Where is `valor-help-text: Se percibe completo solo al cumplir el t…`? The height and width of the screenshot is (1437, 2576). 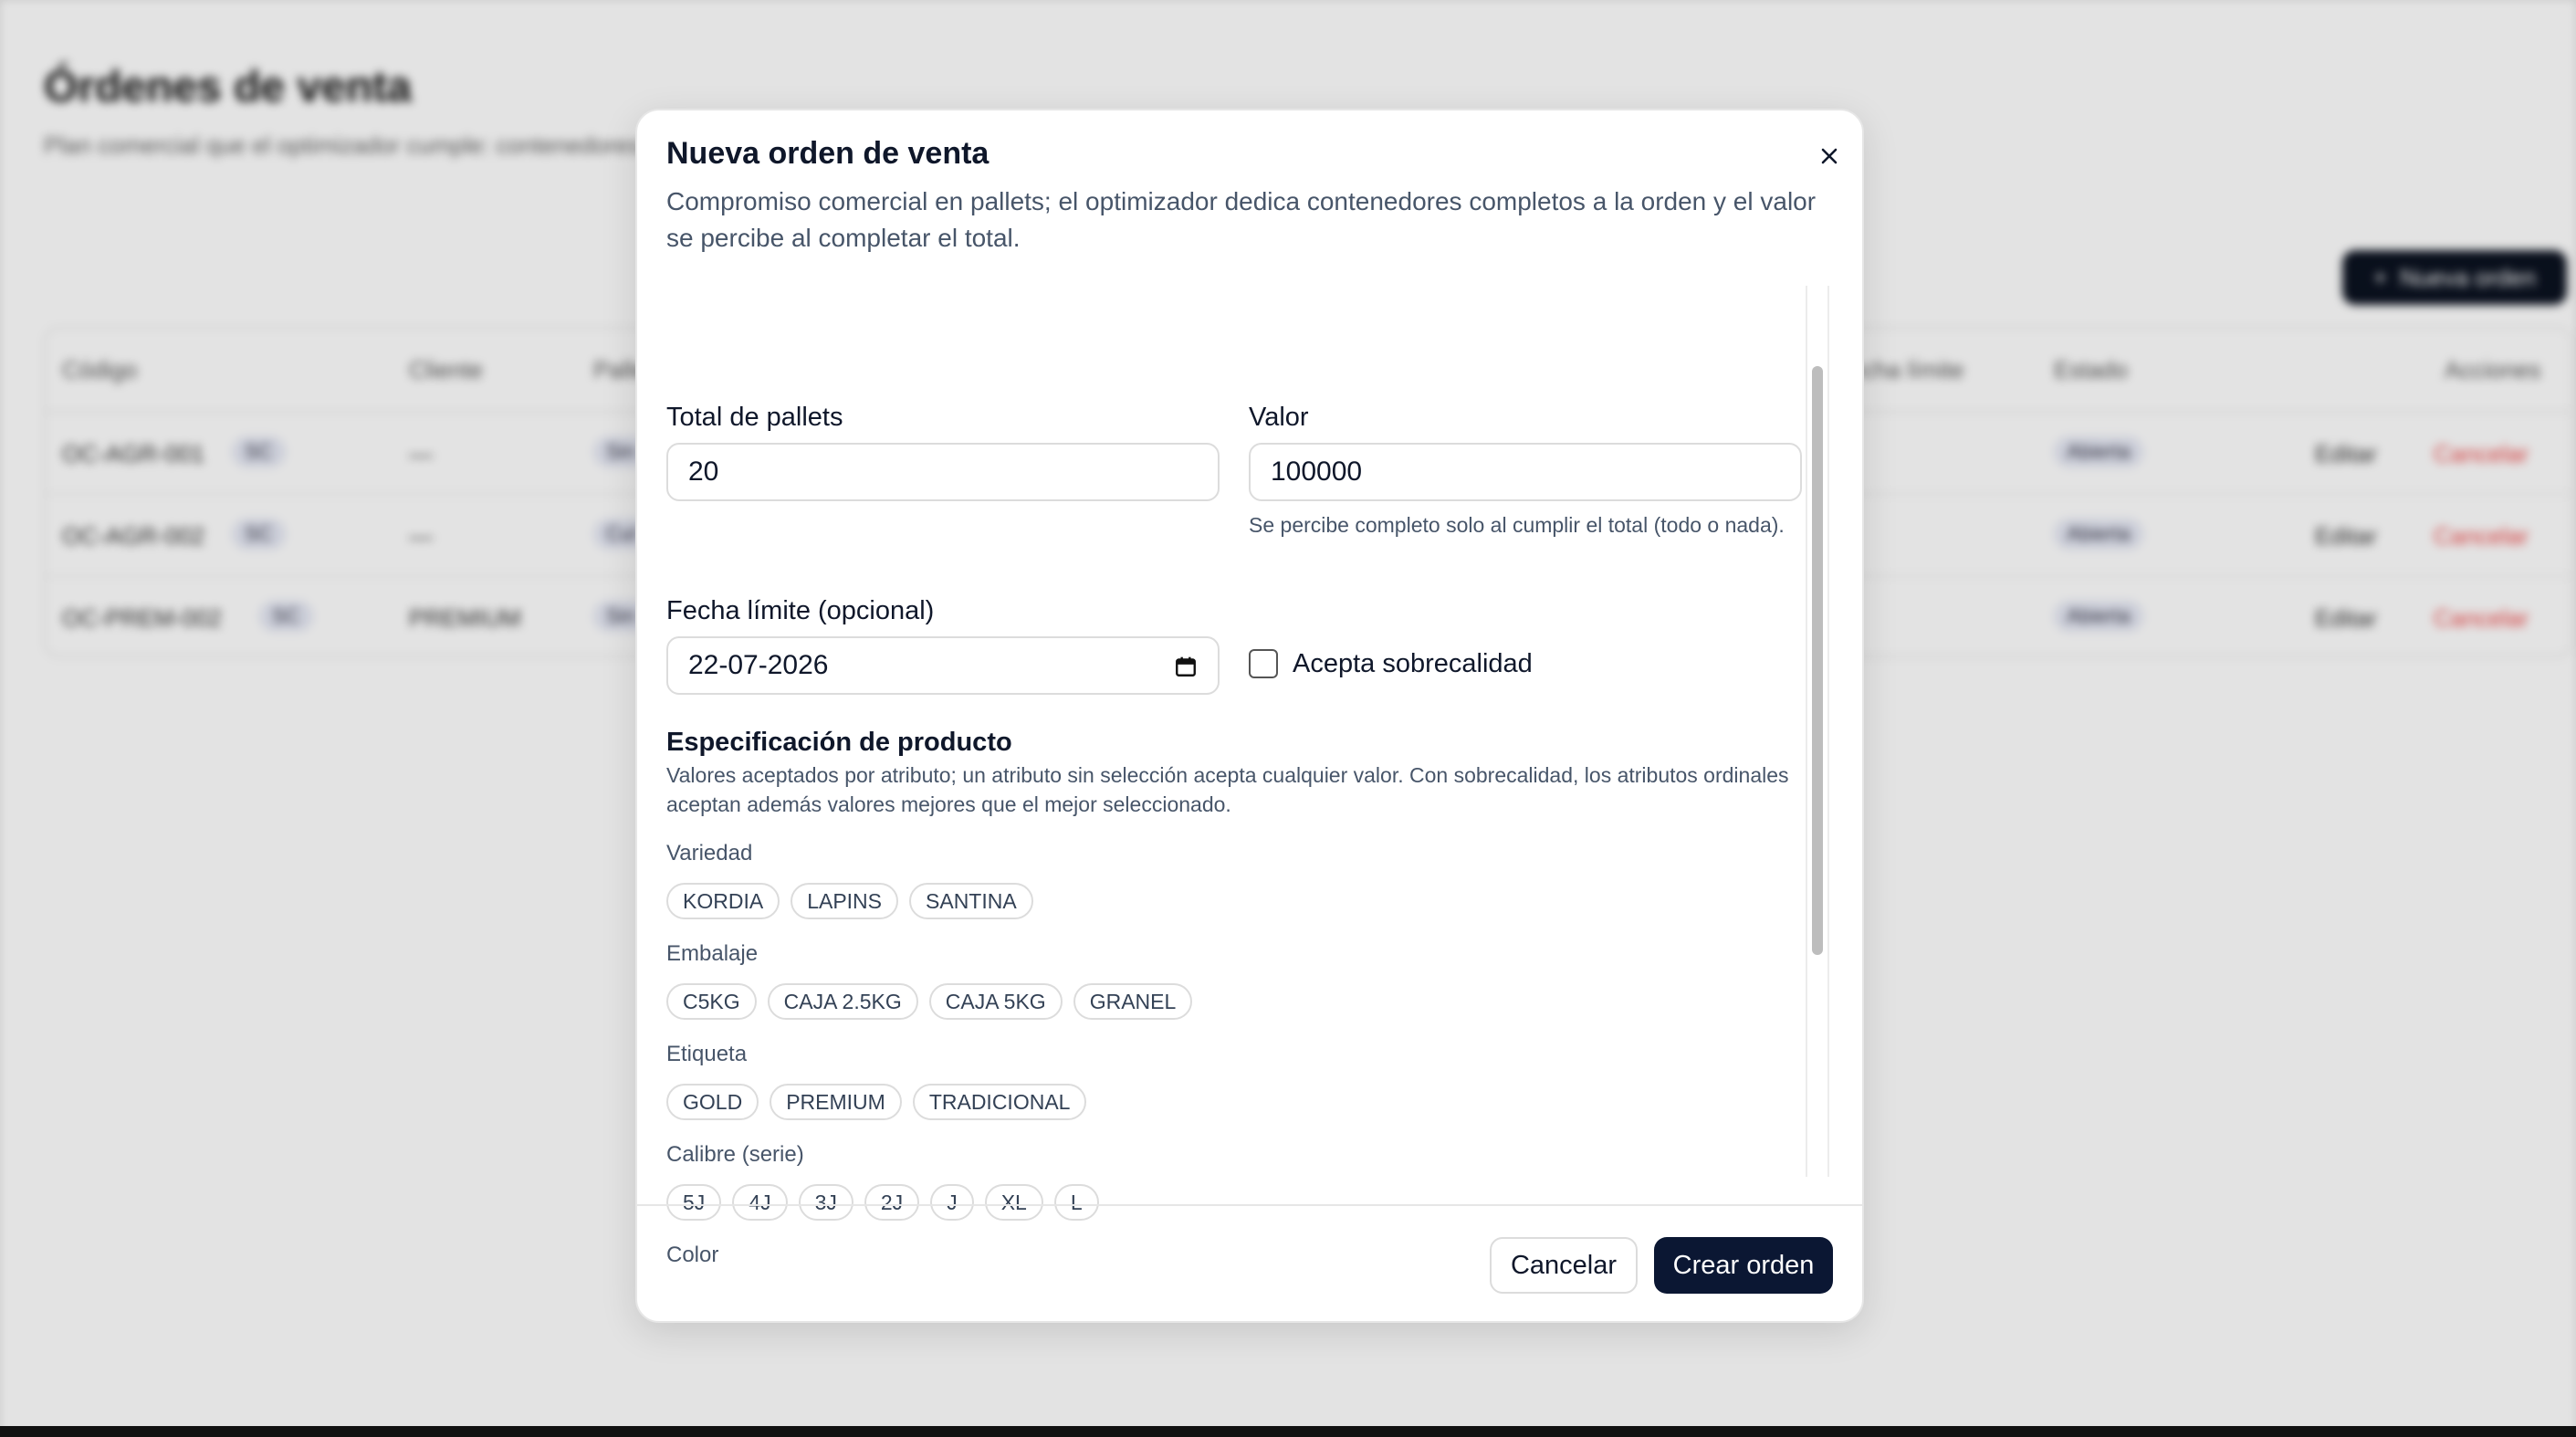
valor-help-text: Se percibe completo solo al cumplir el t… is located at coordinates (1517, 525).